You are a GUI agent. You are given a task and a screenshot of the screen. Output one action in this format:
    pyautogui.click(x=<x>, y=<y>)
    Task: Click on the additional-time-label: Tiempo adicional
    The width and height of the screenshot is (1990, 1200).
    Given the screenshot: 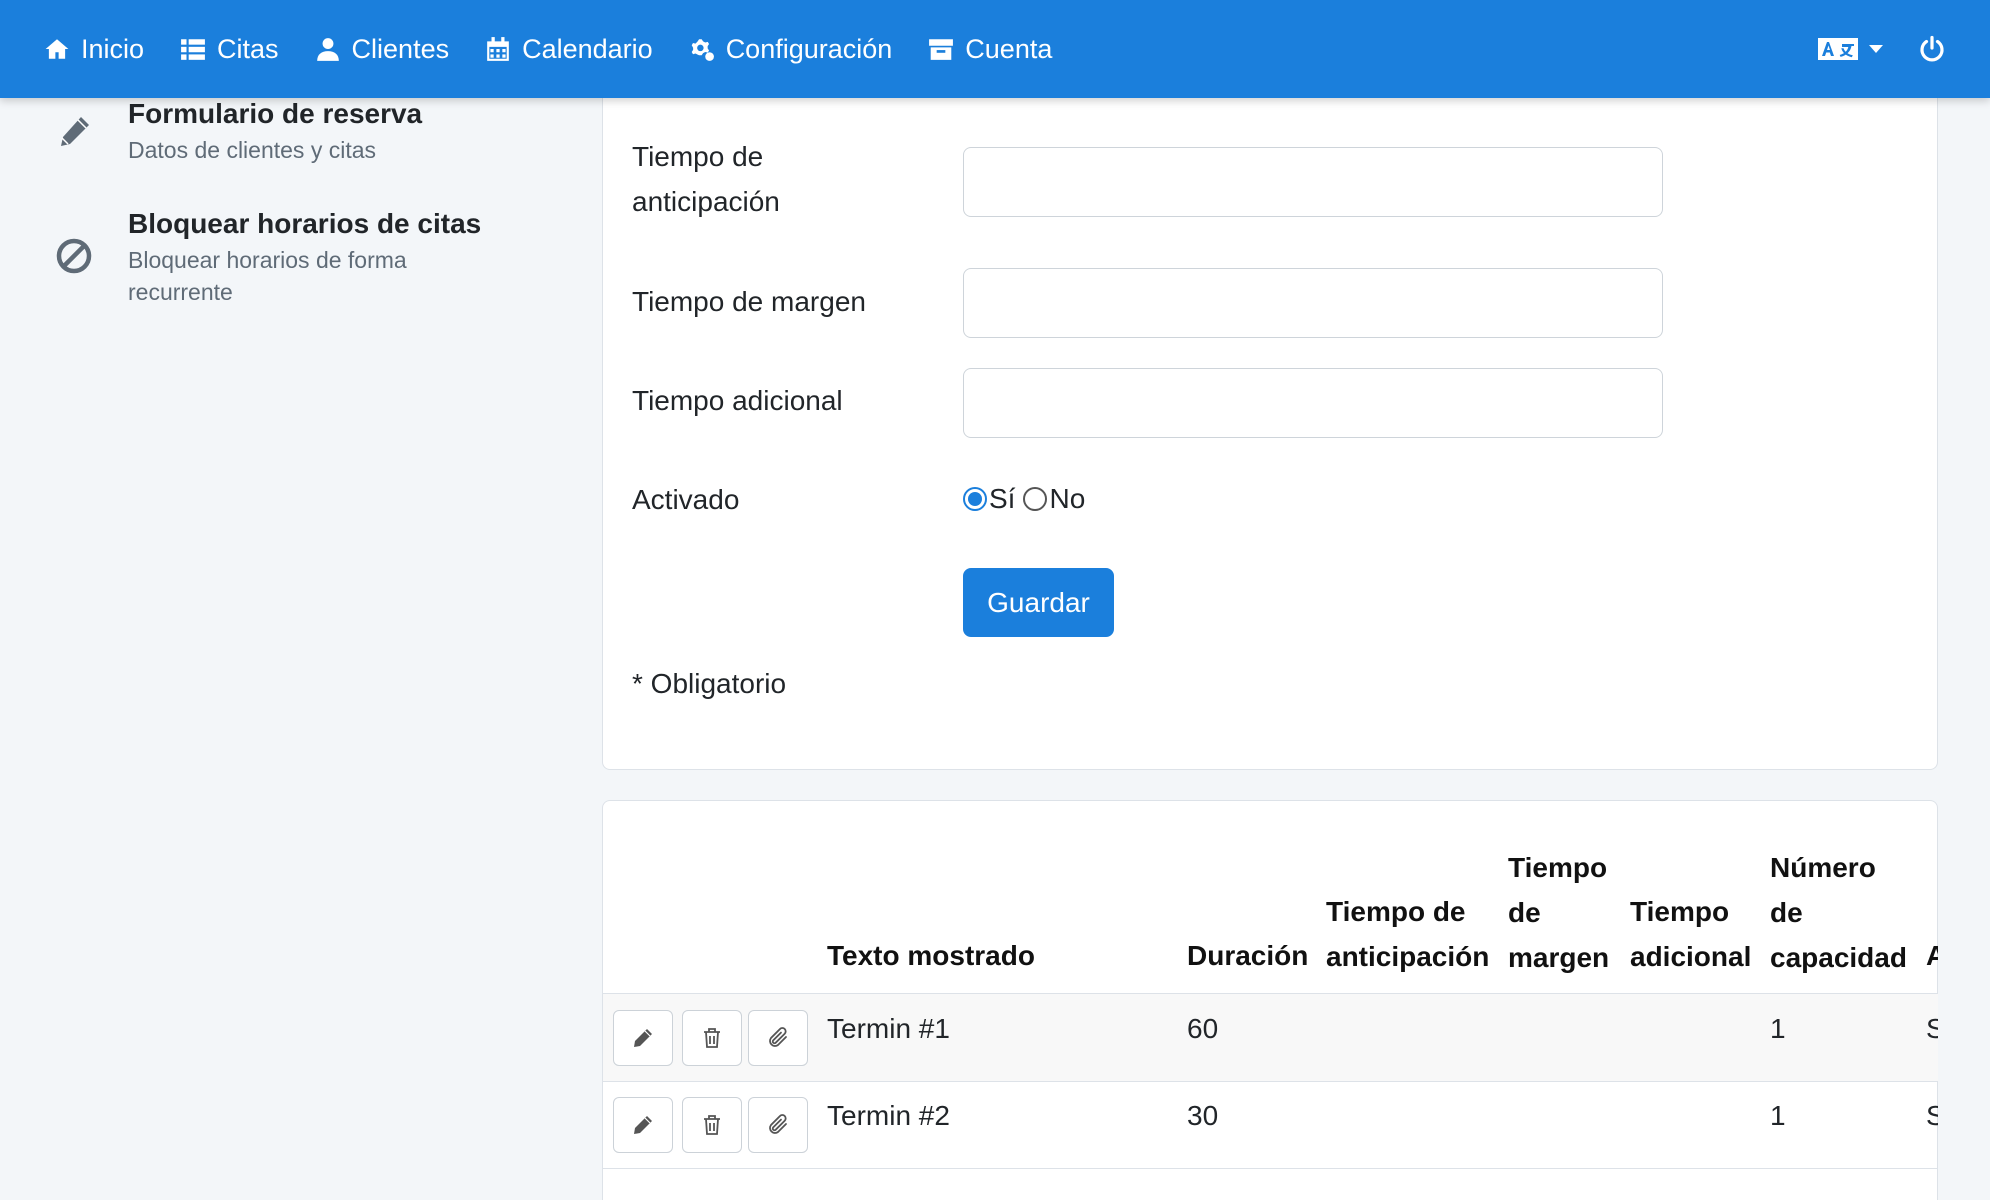 What is the action you would take?
    pyautogui.click(x=737, y=400)
    